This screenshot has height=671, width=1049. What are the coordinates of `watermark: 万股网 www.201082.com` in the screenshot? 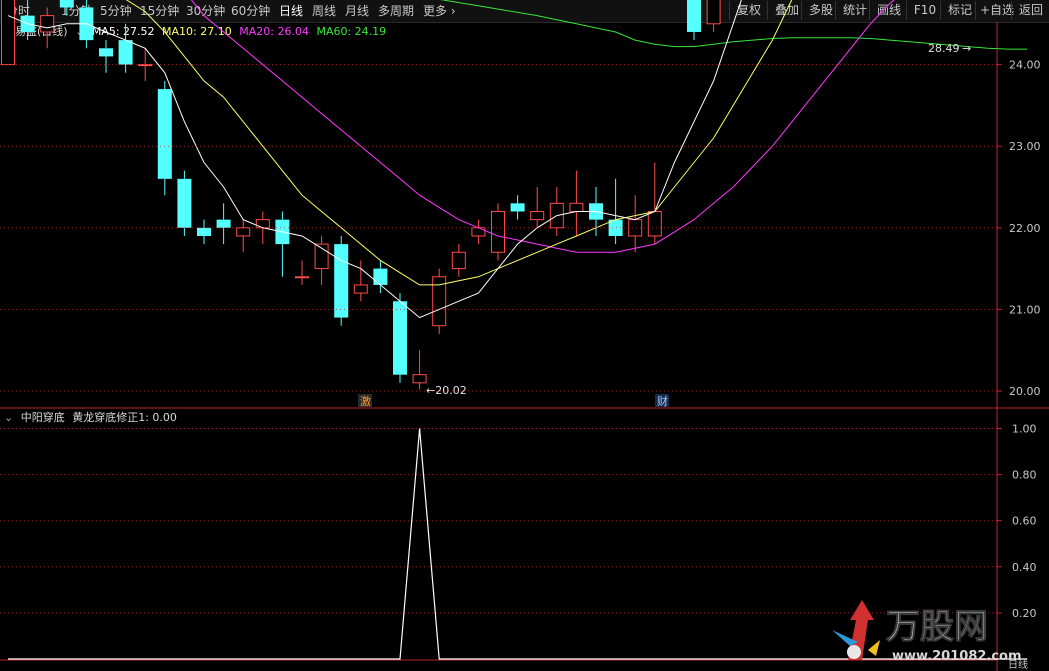 It's located at (927, 632).